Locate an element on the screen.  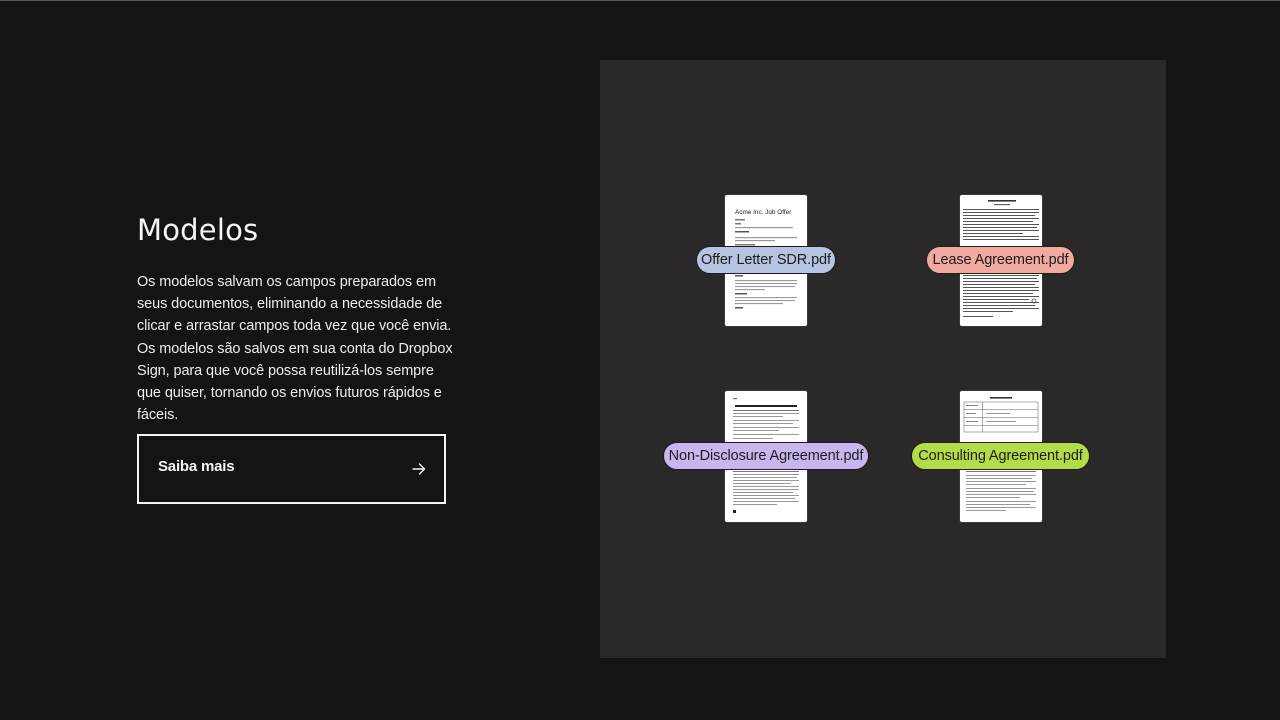
template-file-pill-consulting: Consulting Agreement.pdf is located at coordinates (1000, 456).